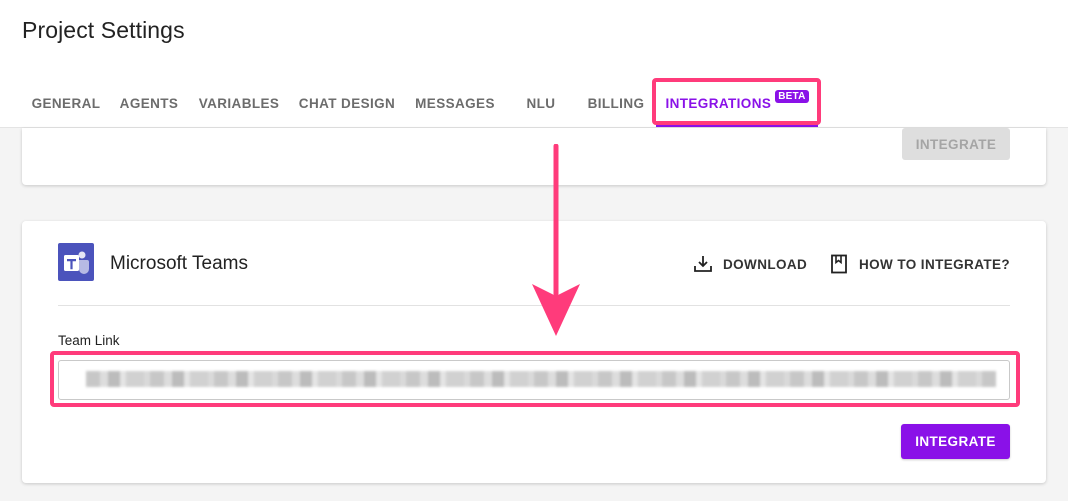 Image resolution: width=1068 pixels, height=501 pixels. Describe the element at coordinates (103, 30) in the screenshot. I see `page-title: Project Settings` at that location.